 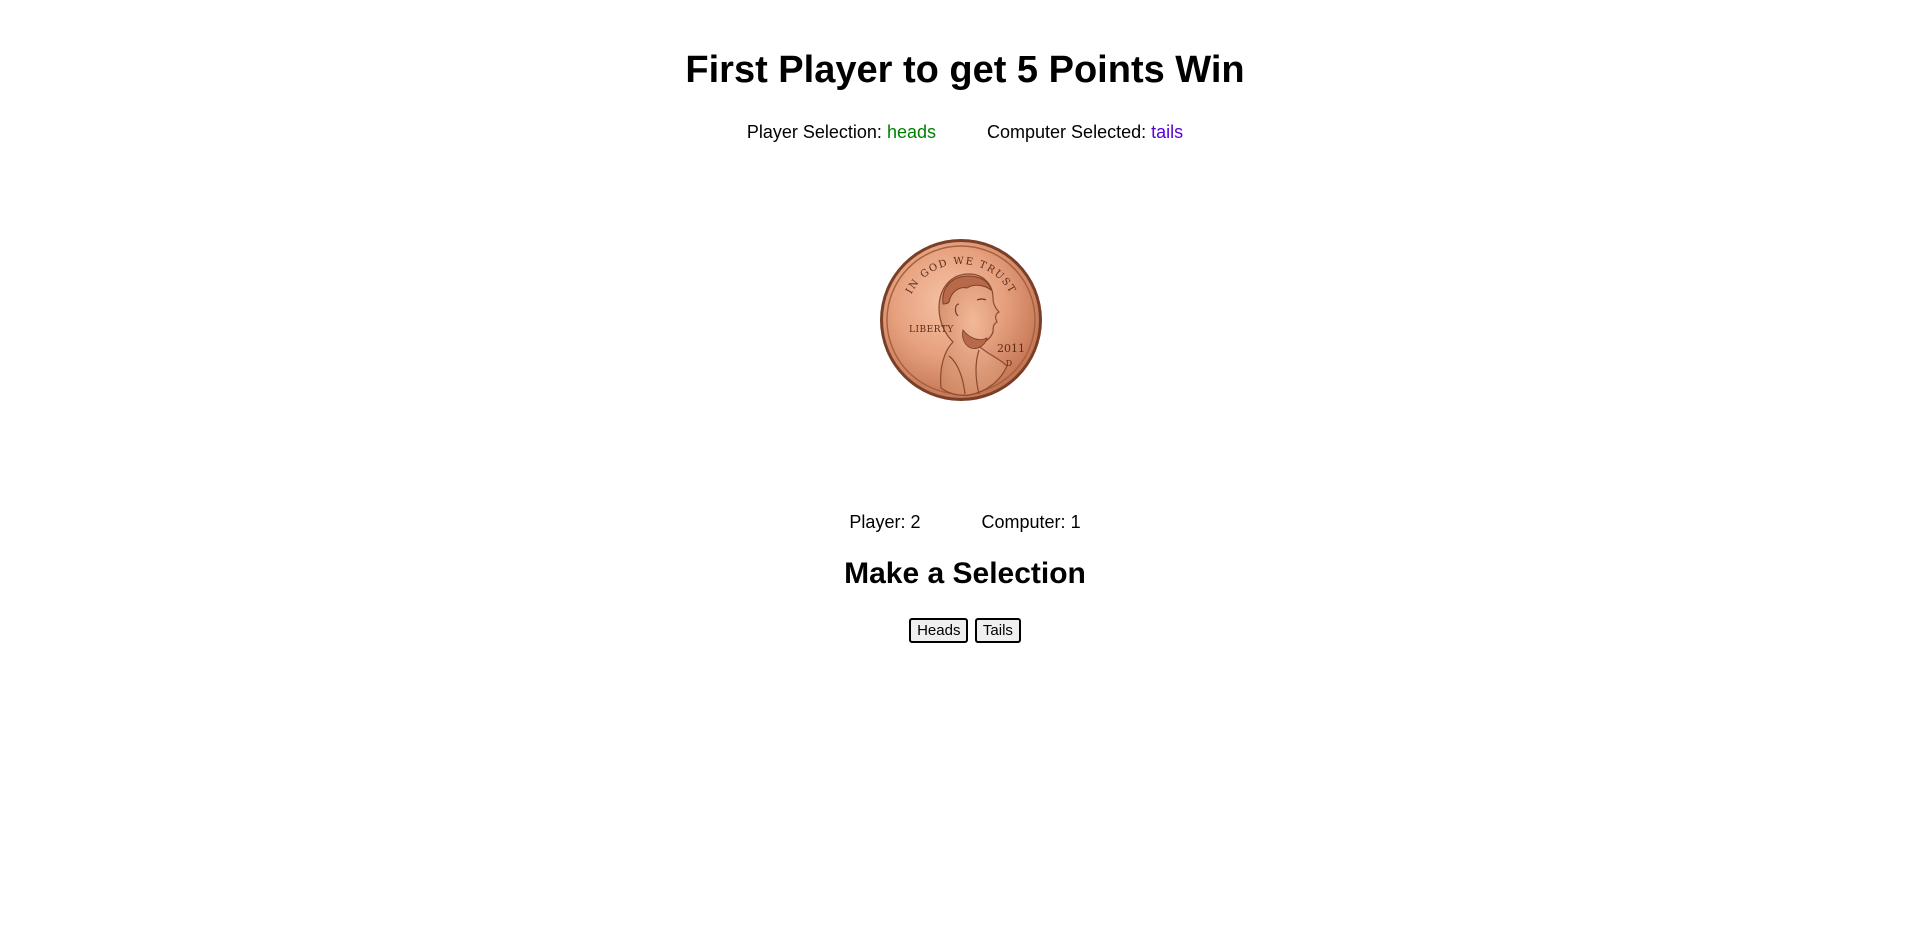 What do you see at coordinates (1009, 363) in the screenshot?
I see `coin-mint-mark: D` at bounding box center [1009, 363].